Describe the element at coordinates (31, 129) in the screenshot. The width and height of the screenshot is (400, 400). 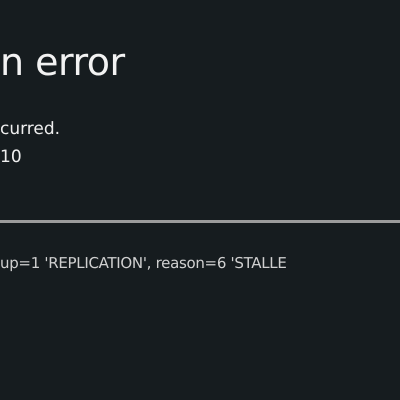
I see `error-message: curred.` at that location.